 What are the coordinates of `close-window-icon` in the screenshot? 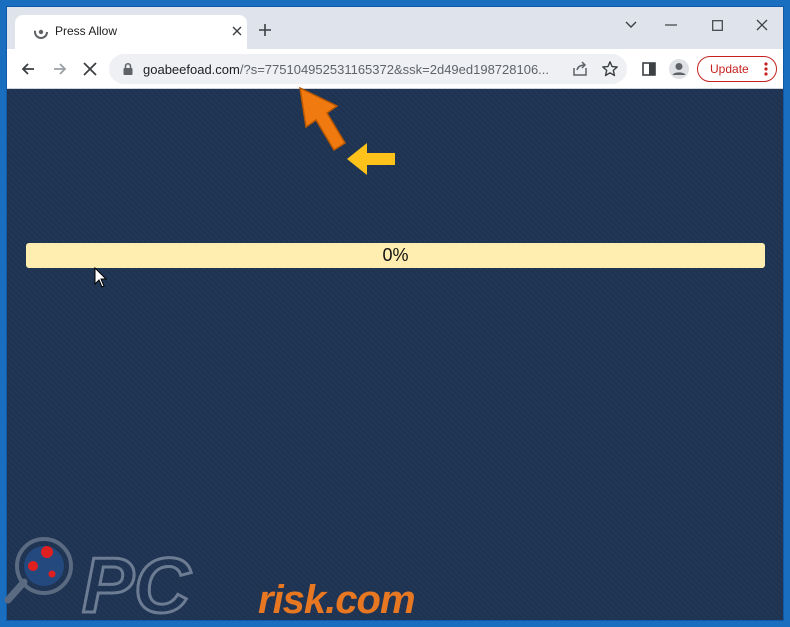 It's located at (761, 25).